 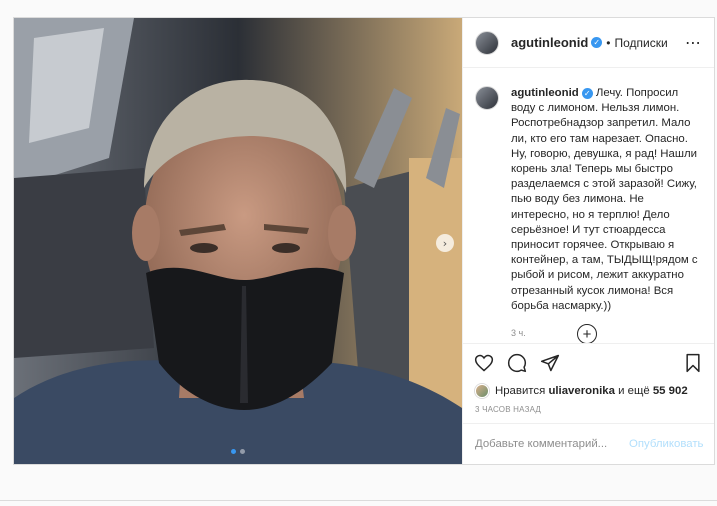 I want to click on comment-input, so click(x=552, y=444).